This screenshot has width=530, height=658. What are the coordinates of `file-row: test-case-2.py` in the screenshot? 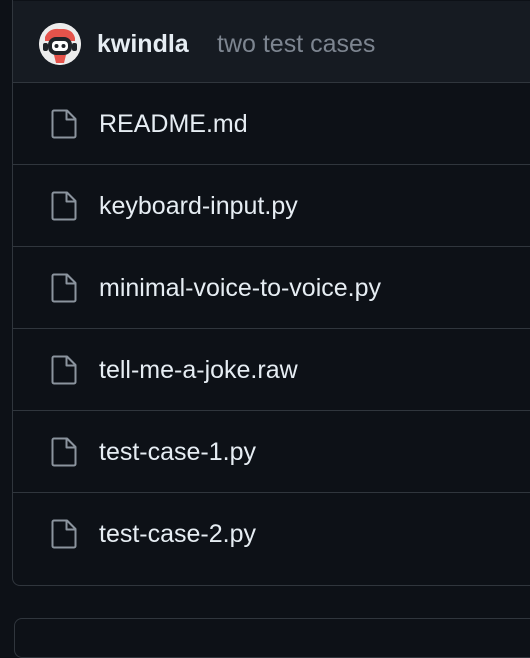 It's located at (271, 534).